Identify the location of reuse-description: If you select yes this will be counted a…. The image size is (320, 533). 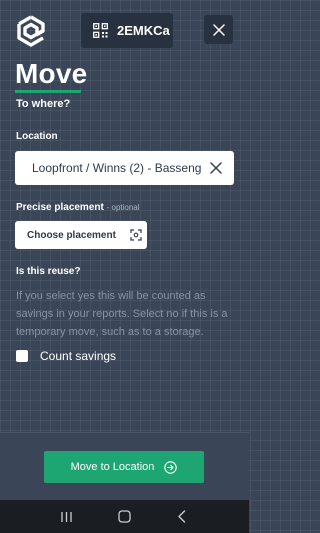
(122, 314).